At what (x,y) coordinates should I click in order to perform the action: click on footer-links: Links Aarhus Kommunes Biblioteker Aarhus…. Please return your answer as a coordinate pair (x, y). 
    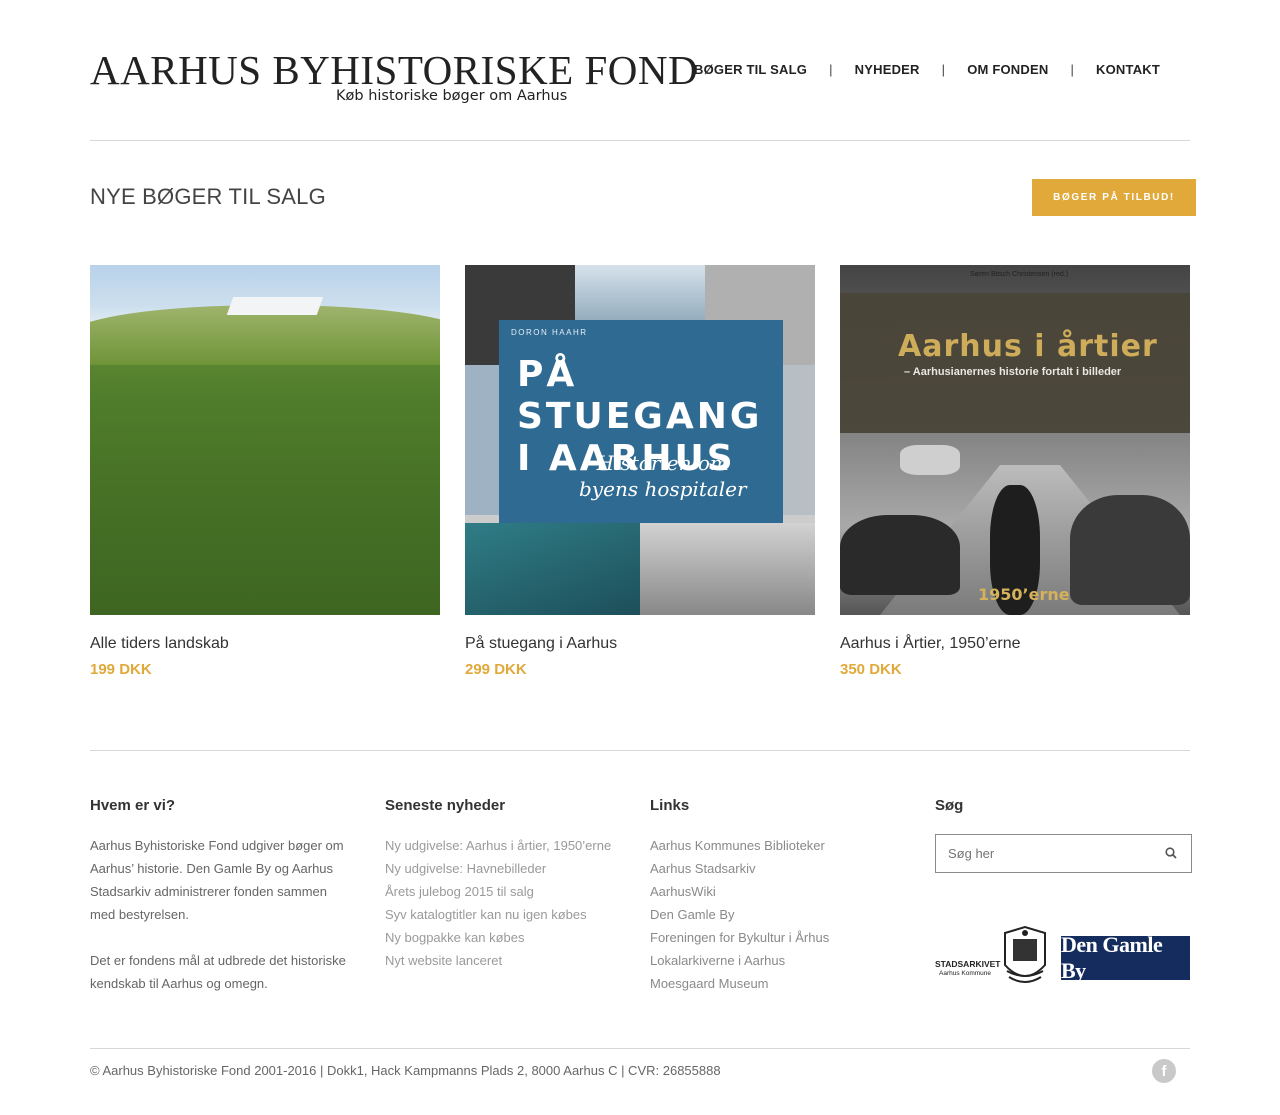
    Looking at the image, I should click on (775, 896).